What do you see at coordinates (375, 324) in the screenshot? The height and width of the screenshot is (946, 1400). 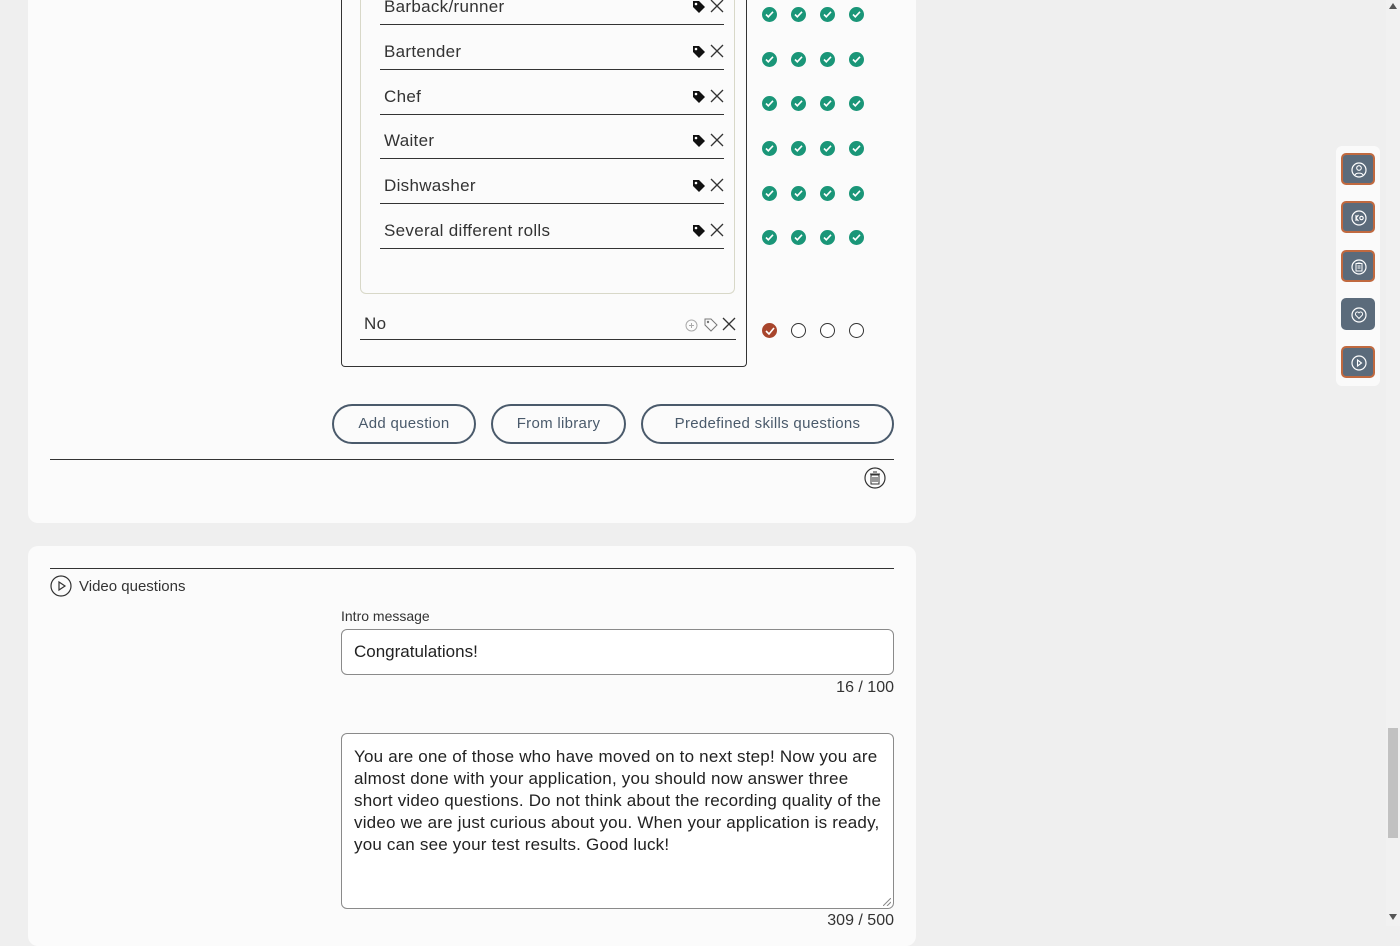 I see `no-answer-label: No` at bounding box center [375, 324].